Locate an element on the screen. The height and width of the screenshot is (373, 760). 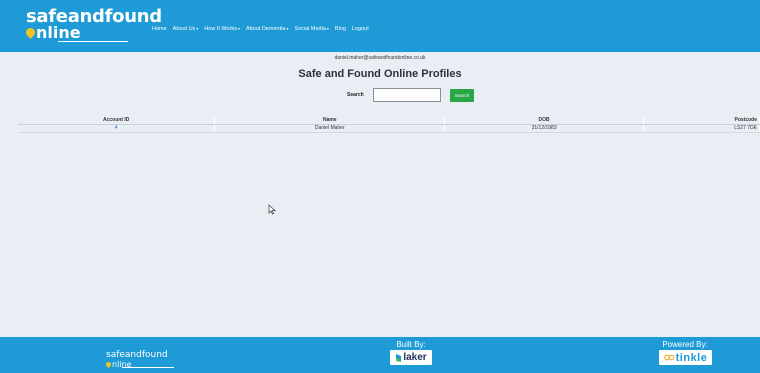
tinkle-logo: tinkle is located at coordinates (685, 357).